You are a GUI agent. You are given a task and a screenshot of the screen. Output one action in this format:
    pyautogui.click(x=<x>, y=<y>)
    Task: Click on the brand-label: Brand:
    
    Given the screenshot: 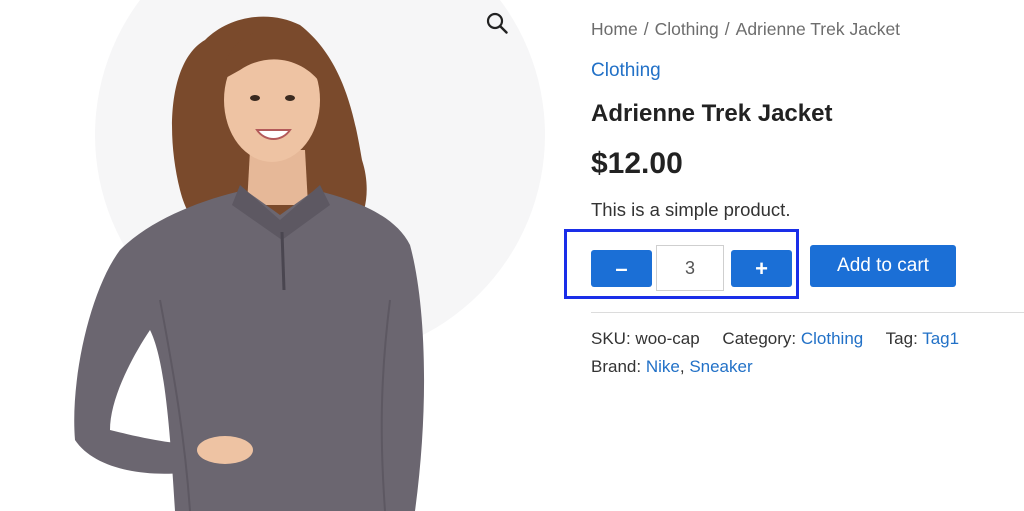 What is the action you would take?
    pyautogui.click(x=616, y=366)
    